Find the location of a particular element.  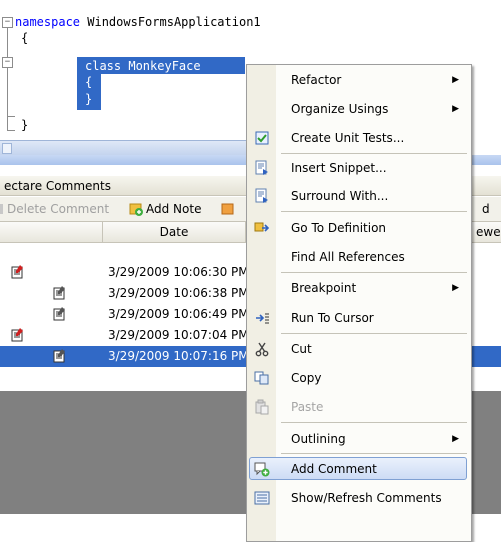

scrollbar-thumb is located at coordinates (7, 148).